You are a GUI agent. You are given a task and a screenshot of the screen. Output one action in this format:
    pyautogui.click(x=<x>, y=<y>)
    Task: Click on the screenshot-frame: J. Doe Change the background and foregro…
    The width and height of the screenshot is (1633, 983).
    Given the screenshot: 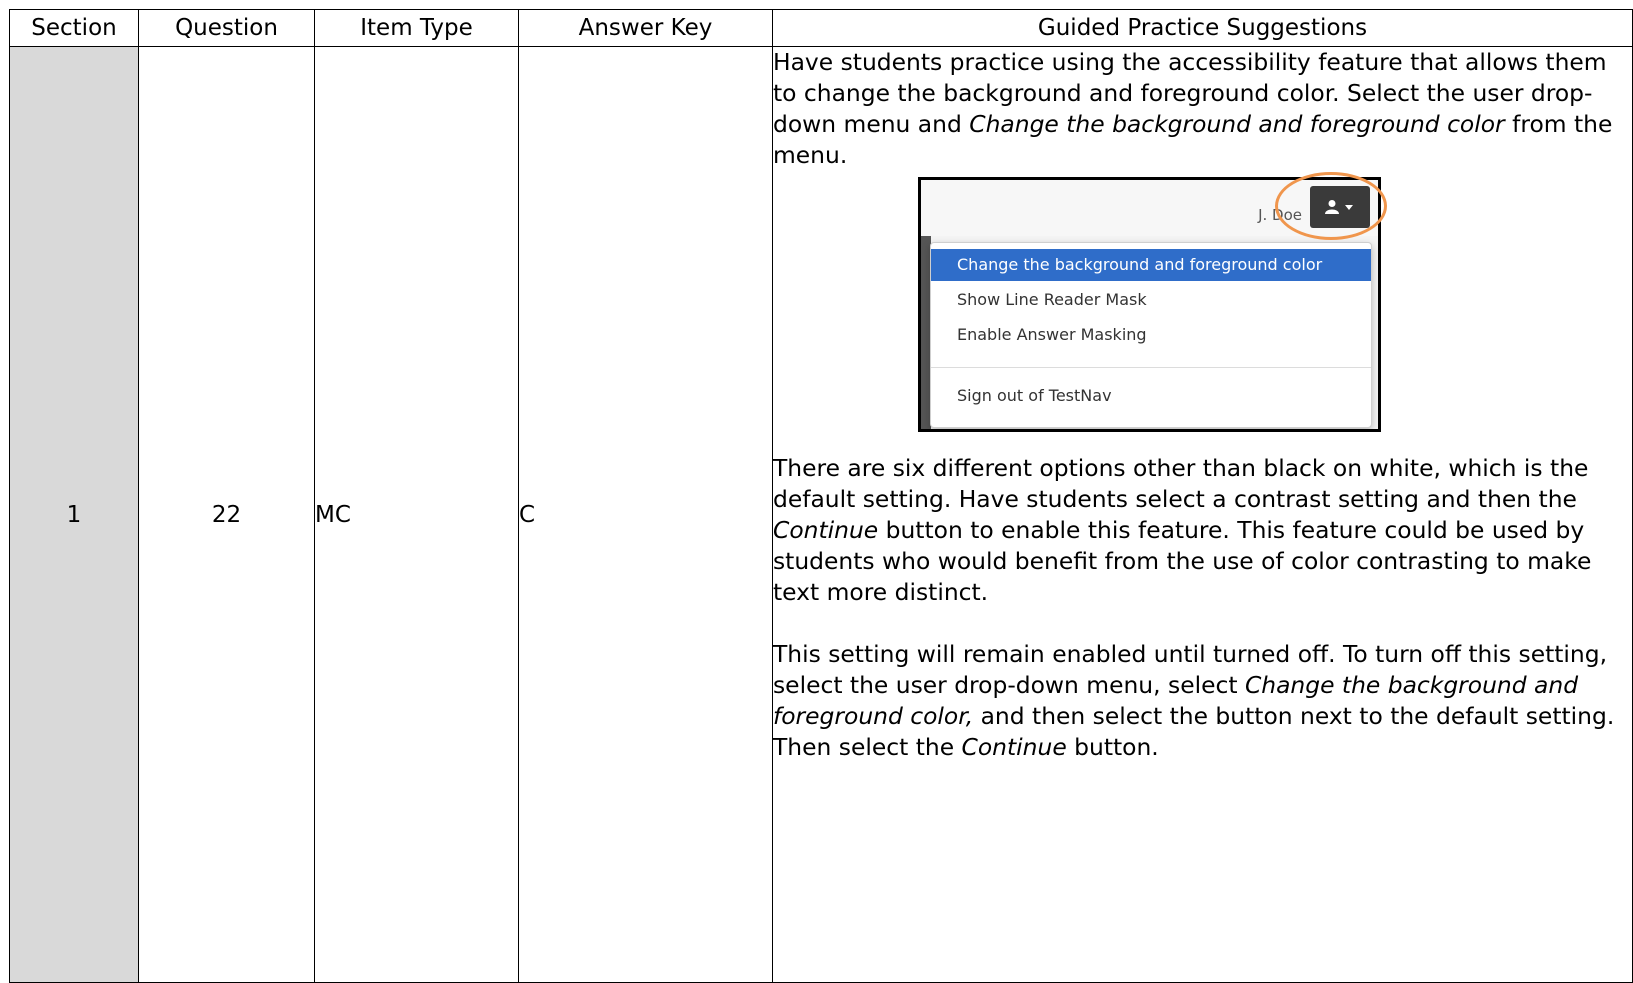 What is the action you would take?
    pyautogui.click(x=1149, y=304)
    